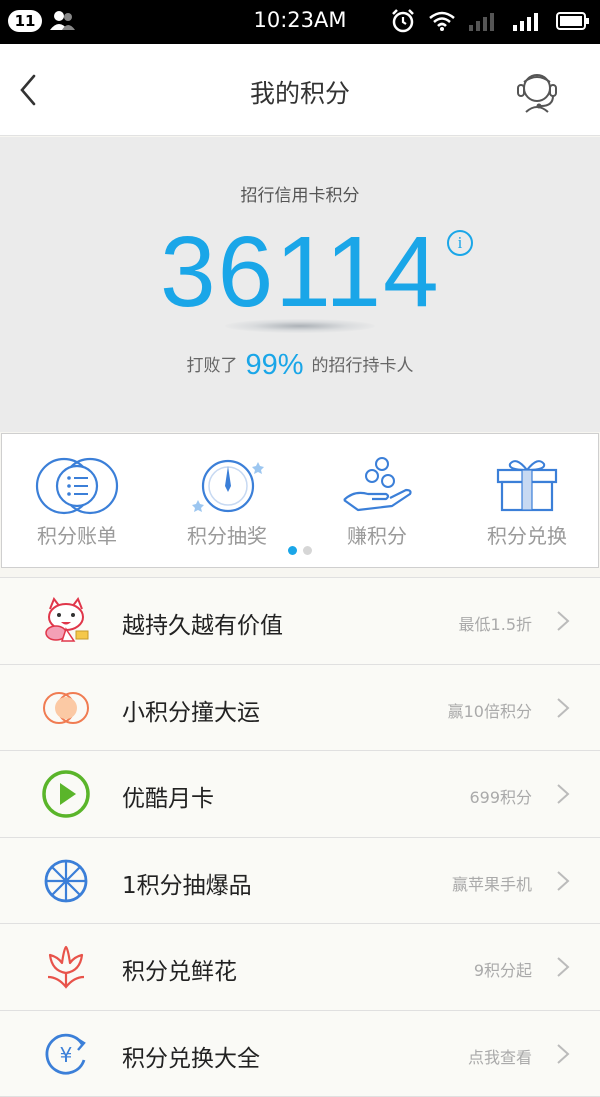  What do you see at coordinates (442, 21) in the screenshot?
I see `wifi-icon` at bounding box center [442, 21].